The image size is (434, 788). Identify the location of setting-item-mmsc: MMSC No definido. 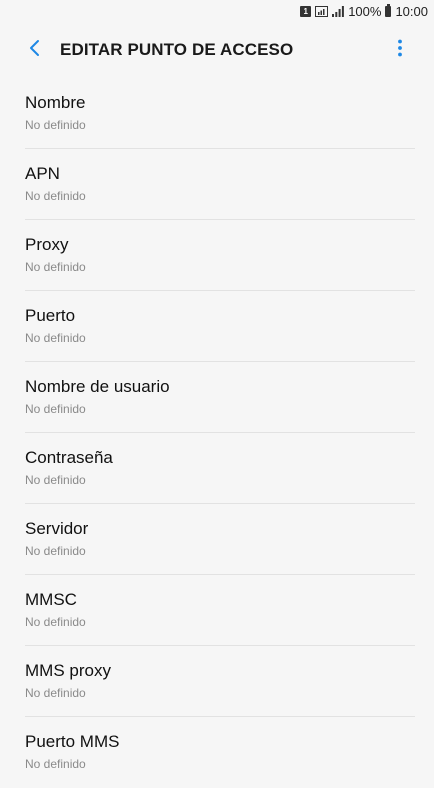
(217, 610).